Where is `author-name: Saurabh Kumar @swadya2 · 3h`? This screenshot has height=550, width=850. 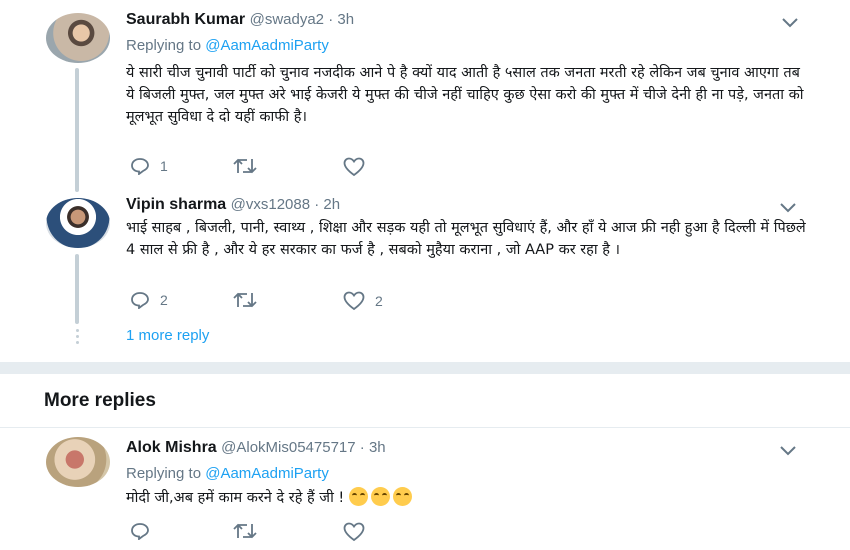
author-name: Saurabh Kumar @swadya2 · 3h is located at coordinates (240, 20).